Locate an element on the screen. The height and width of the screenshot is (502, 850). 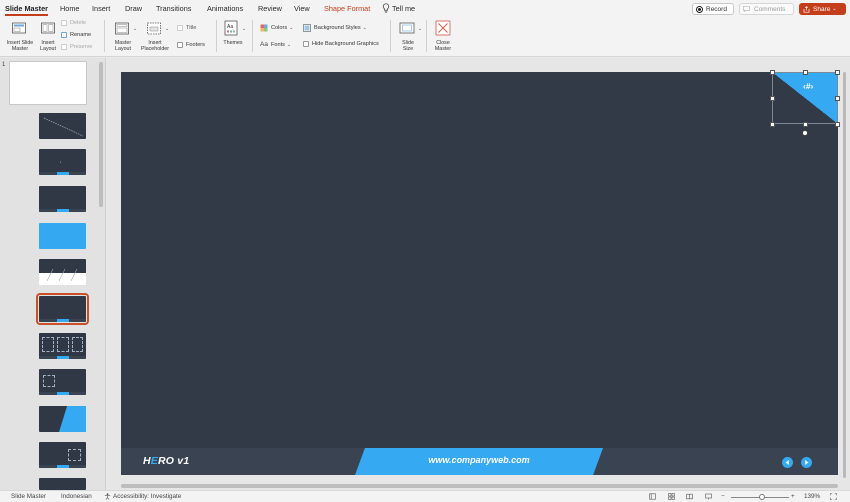
background-styles-label: Background Styles is located at coordinates (337, 28).